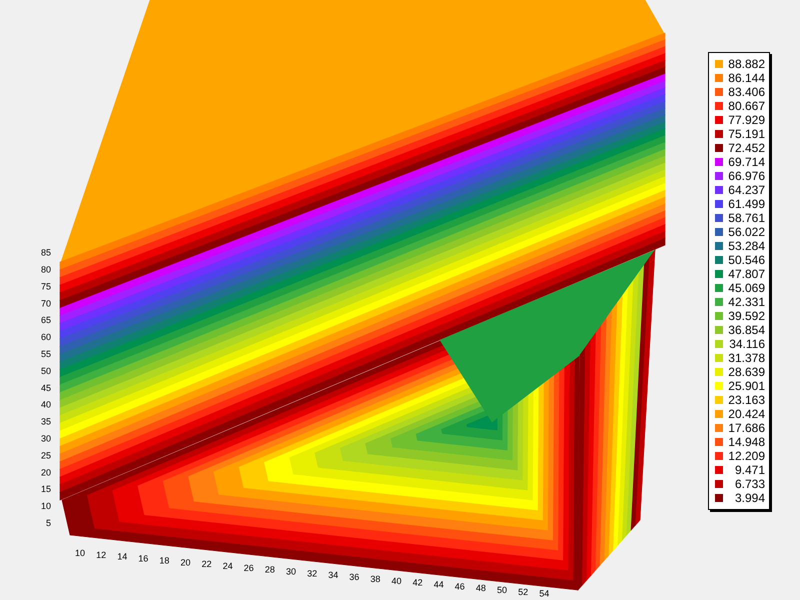 This screenshot has height=600, width=800. Describe the element at coordinates (269, 569) in the screenshot. I see `axis-tick-label: 28` at that location.